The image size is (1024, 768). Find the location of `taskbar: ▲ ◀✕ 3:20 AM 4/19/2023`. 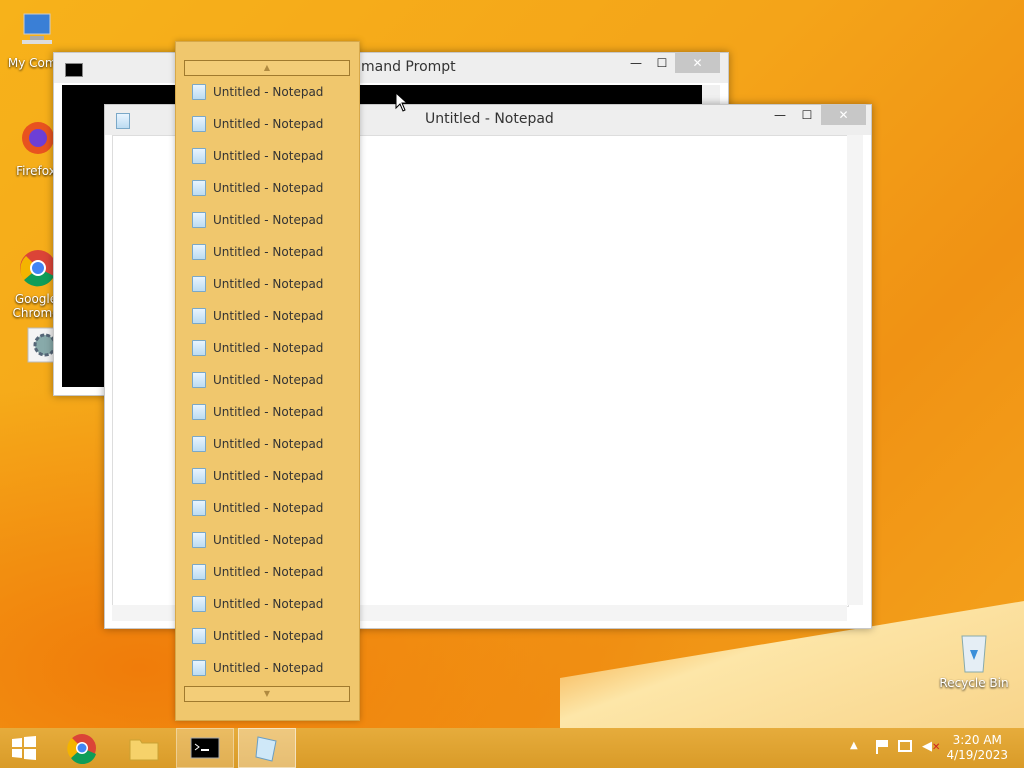

taskbar: ▲ ◀✕ 3:20 AM 4/19/2023 is located at coordinates (512, 748).